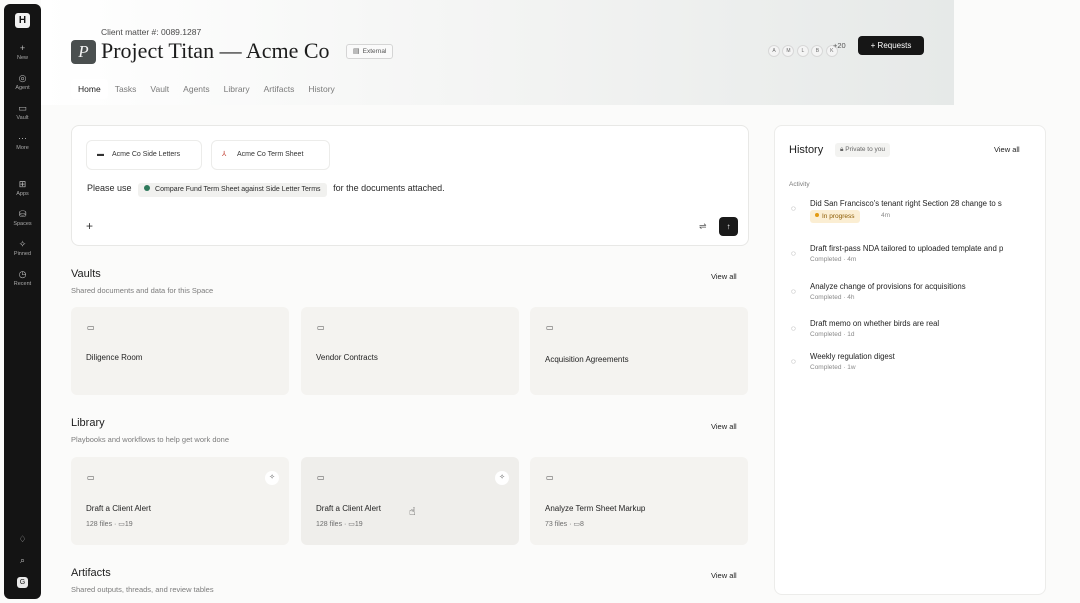 The width and height of the screenshot is (1080, 603). What do you see at coordinates (89, 89) in the screenshot?
I see `tab-home: Home` at bounding box center [89, 89].